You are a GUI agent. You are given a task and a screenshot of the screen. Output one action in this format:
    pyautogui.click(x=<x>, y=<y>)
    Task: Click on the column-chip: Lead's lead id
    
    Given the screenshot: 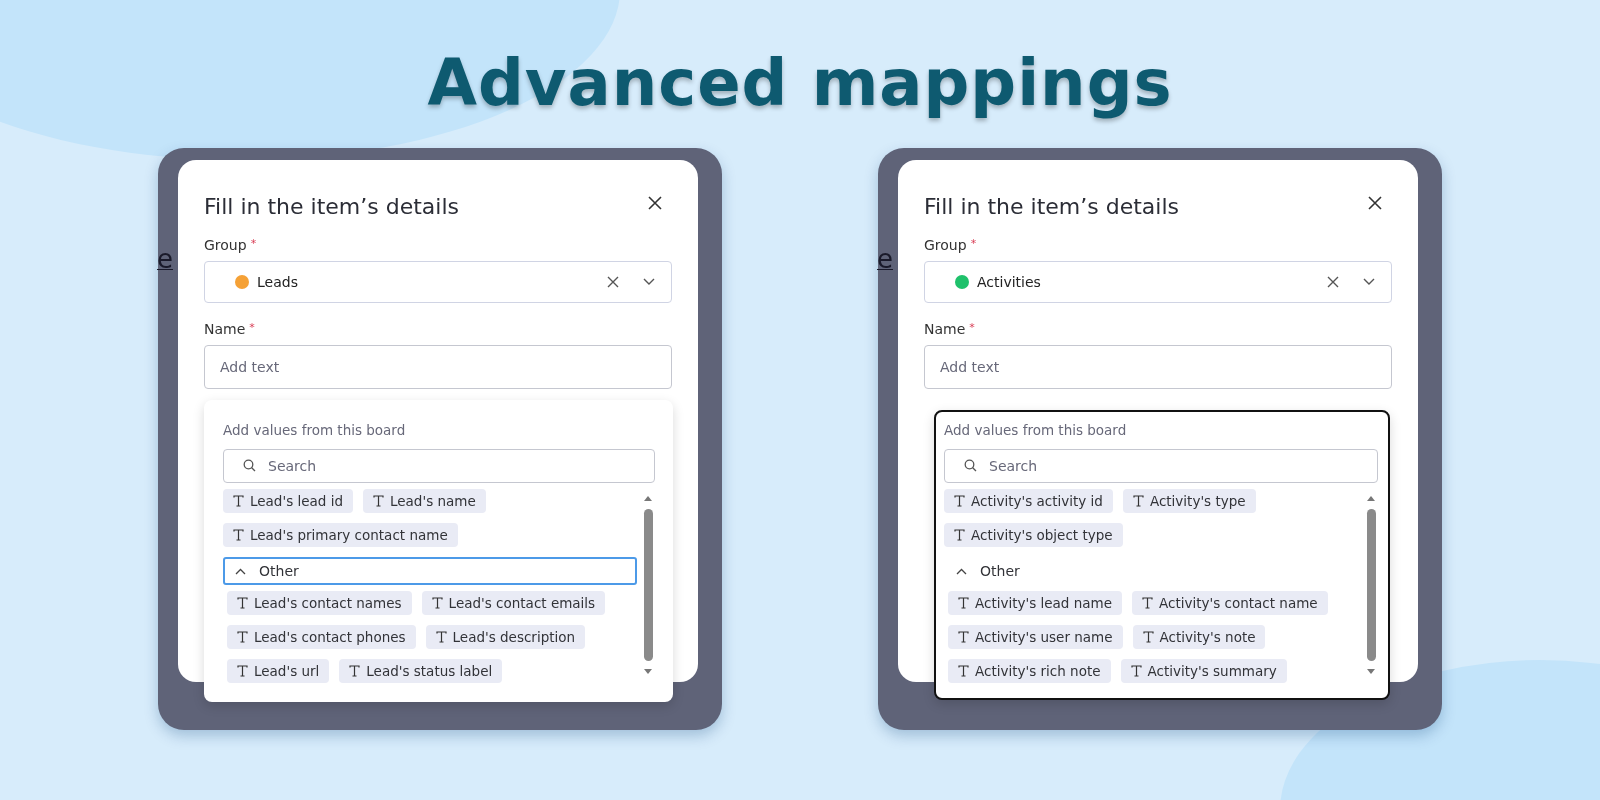 What is the action you would take?
    pyautogui.click(x=288, y=501)
    